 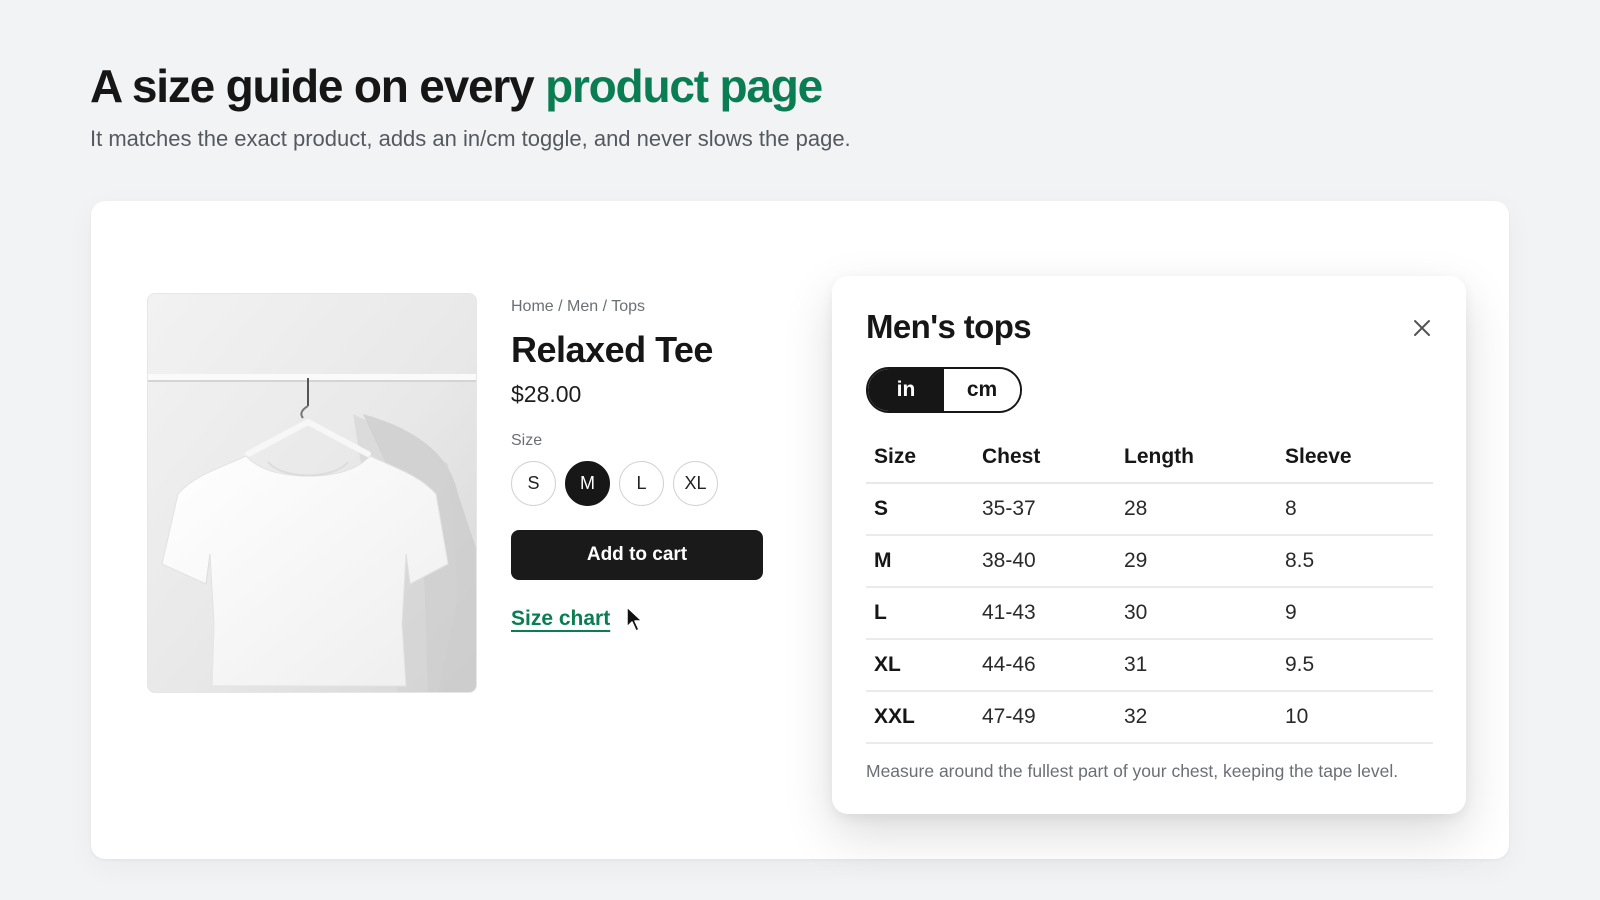 I want to click on cell-chest: 38-40, so click(x=1045, y=561).